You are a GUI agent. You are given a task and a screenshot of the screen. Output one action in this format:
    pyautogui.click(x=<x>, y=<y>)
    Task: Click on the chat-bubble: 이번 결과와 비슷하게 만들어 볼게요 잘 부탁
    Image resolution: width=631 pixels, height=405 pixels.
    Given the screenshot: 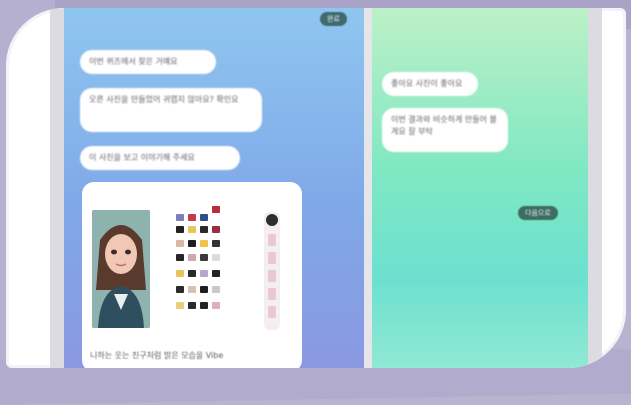 What is the action you would take?
    pyautogui.click(x=445, y=130)
    